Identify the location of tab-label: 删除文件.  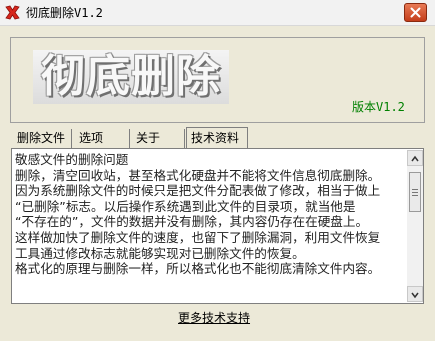
(41, 138).